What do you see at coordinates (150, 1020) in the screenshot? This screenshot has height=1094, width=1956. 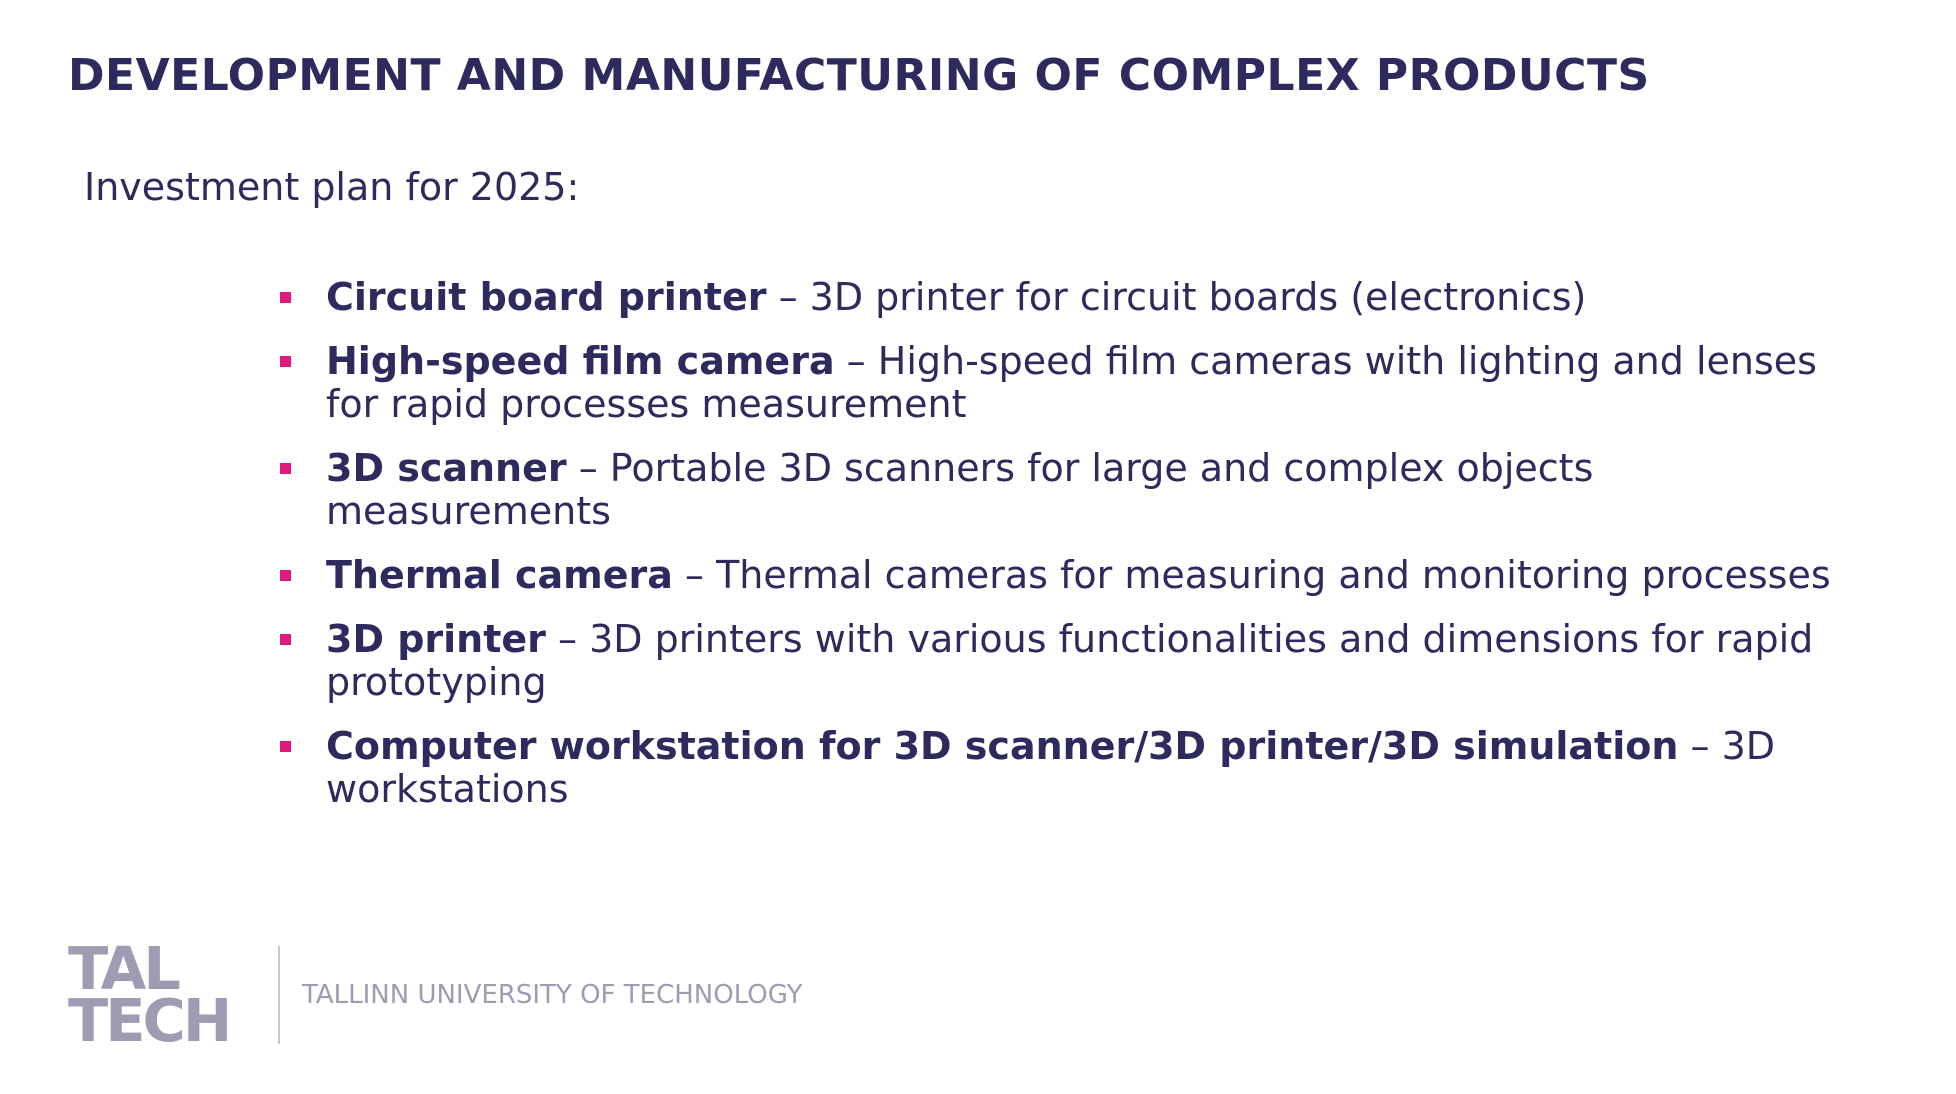 I see `logo-line-2: TECH` at bounding box center [150, 1020].